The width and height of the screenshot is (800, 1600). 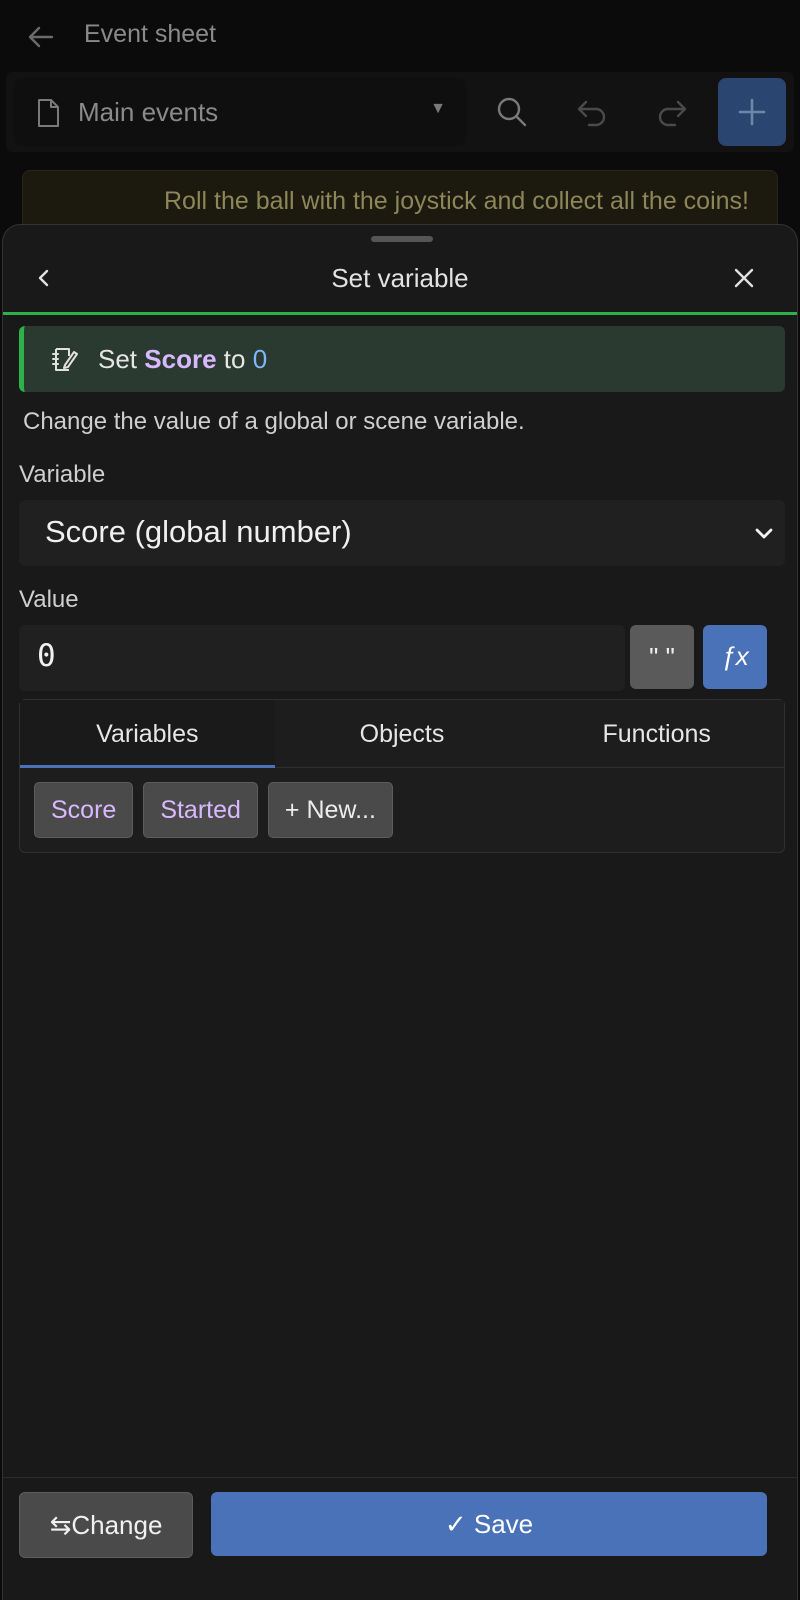 I want to click on search-icon, so click(x=512, y=112).